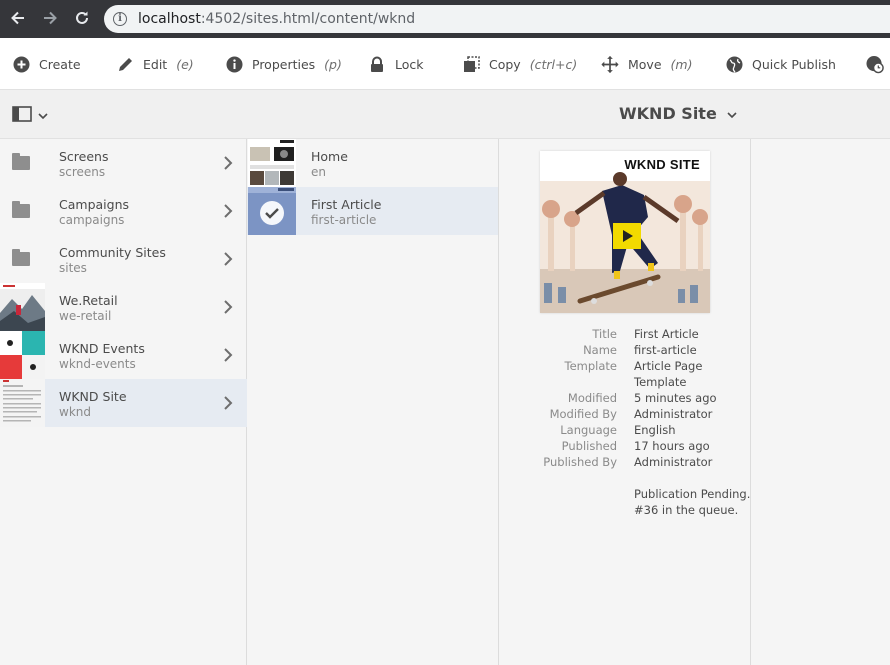 The image size is (890, 665). Describe the element at coordinates (780, 64) in the screenshot. I see `quick-publish-button: Quick Publish` at that location.